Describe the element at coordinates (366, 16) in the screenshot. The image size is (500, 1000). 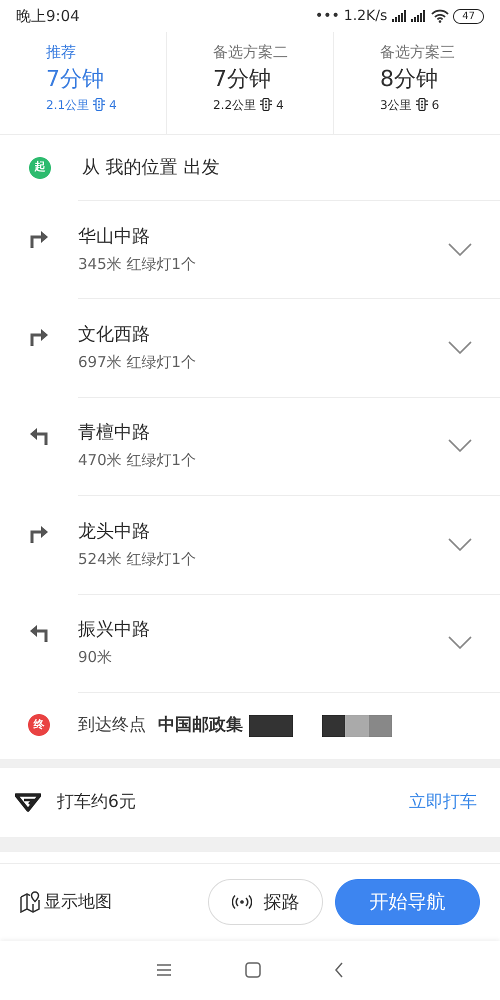
I see `network-speed: 1.2K/s` at that location.